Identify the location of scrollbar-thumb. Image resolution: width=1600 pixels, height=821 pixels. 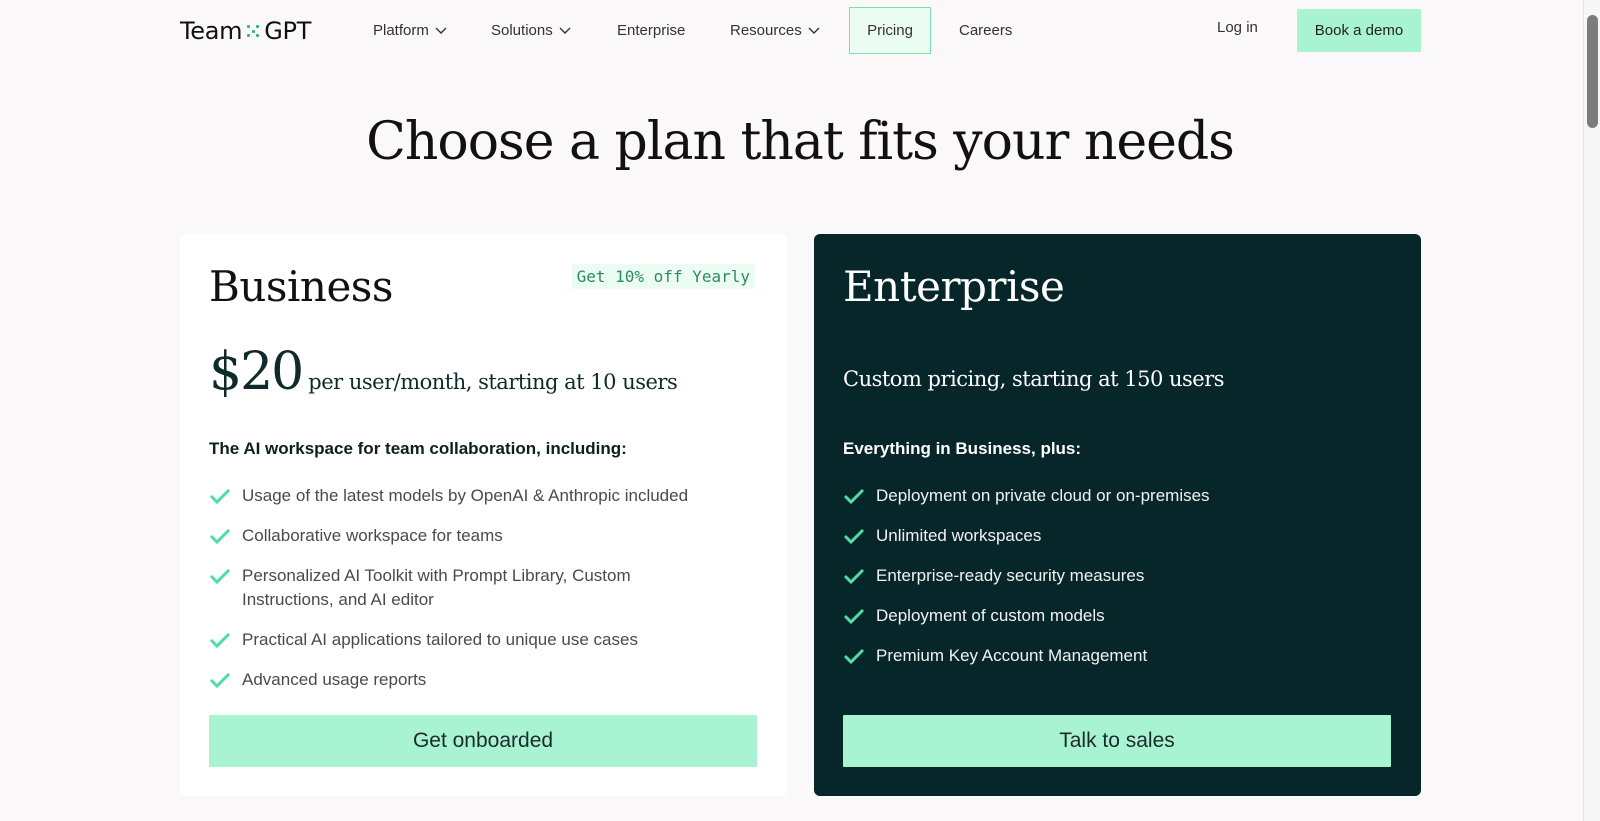
(1592, 71).